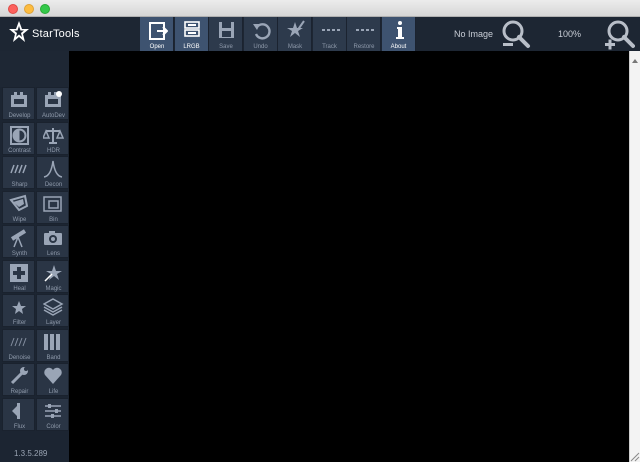 The width and height of the screenshot is (640, 462). What do you see at coordinates (19, 202) in the screenshot?
I see `wipe-icon` at bounding box center [19, 202].